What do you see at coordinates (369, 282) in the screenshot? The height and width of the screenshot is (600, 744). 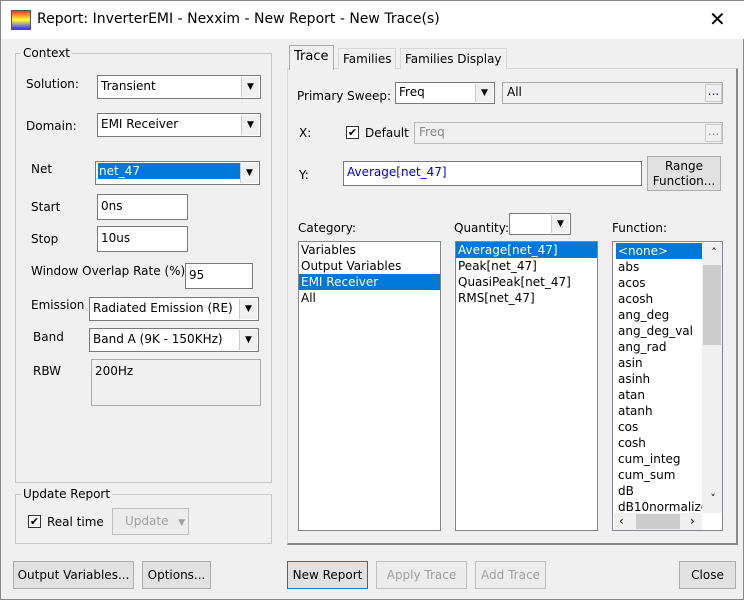 I see `category-item: EMI Receiver` at bounding box center [369, 282].